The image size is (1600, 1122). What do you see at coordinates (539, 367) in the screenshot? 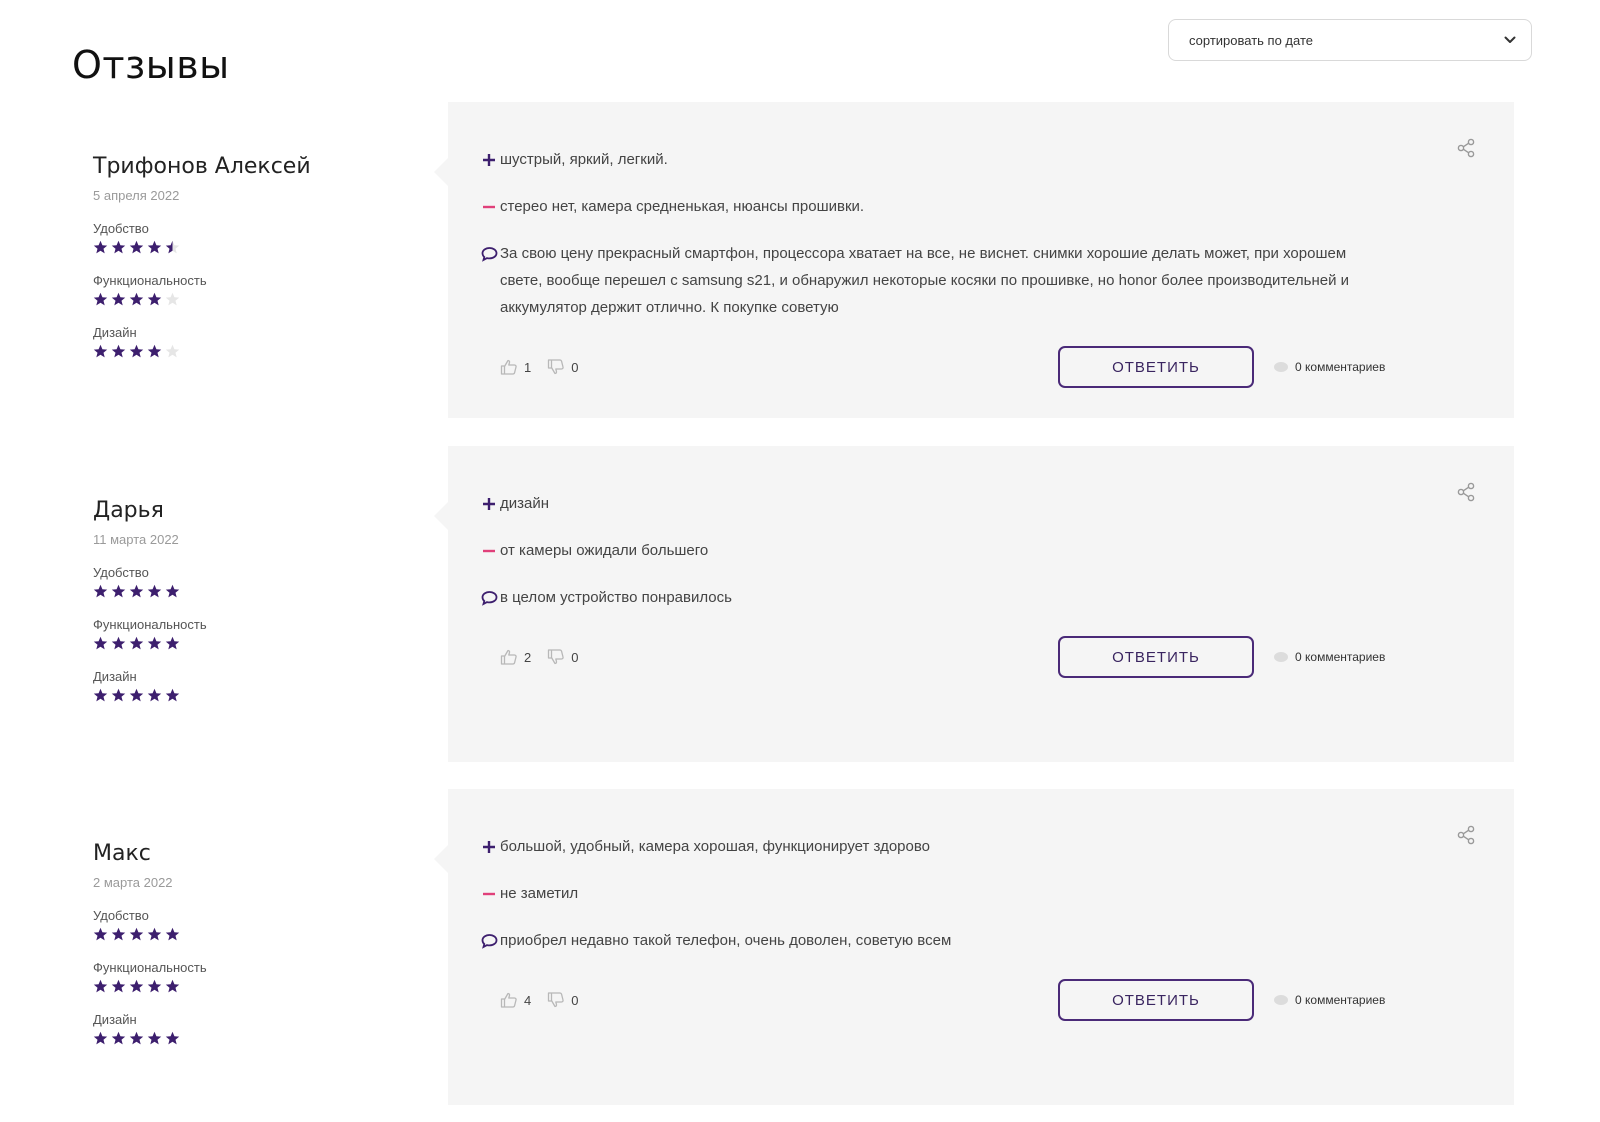
I see `review-votes: 1 0` at bounding box center [539, 367].